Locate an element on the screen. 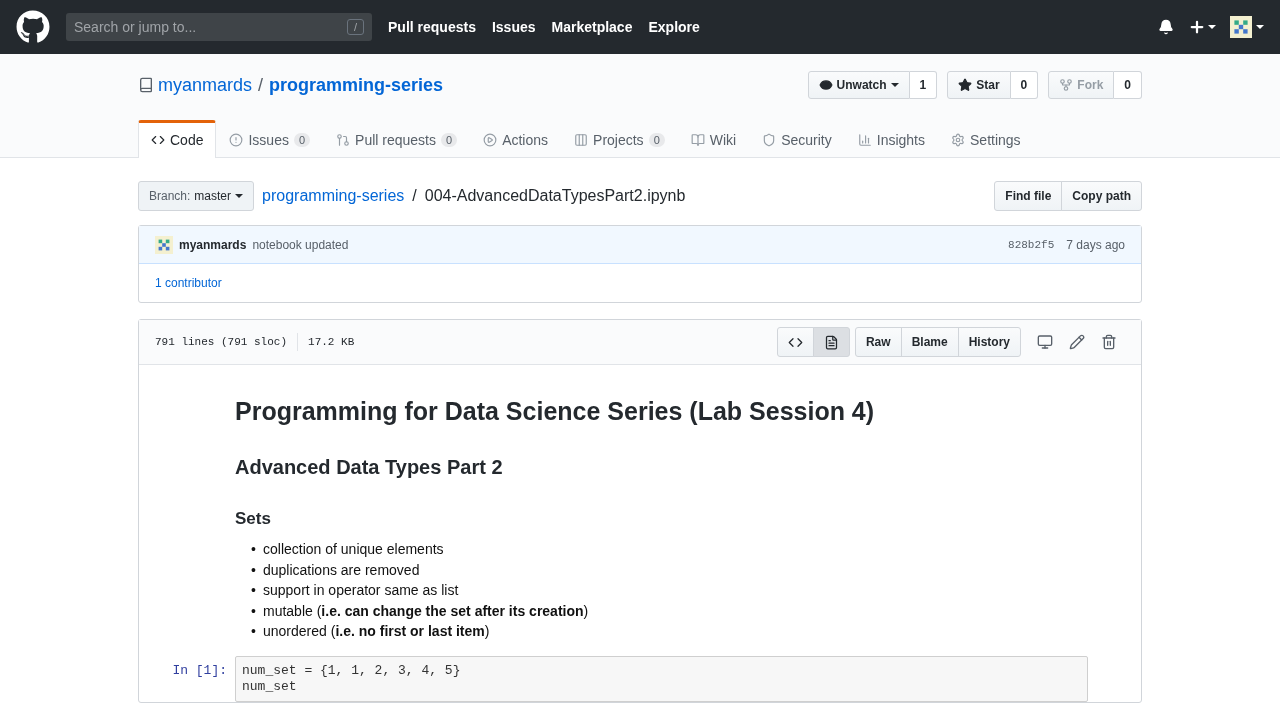 The width and height of the screenshot is (1280, 720). code-line: num_set = {1, 1, 2, 3, 4, 5} is located at coordinates (352, 670).